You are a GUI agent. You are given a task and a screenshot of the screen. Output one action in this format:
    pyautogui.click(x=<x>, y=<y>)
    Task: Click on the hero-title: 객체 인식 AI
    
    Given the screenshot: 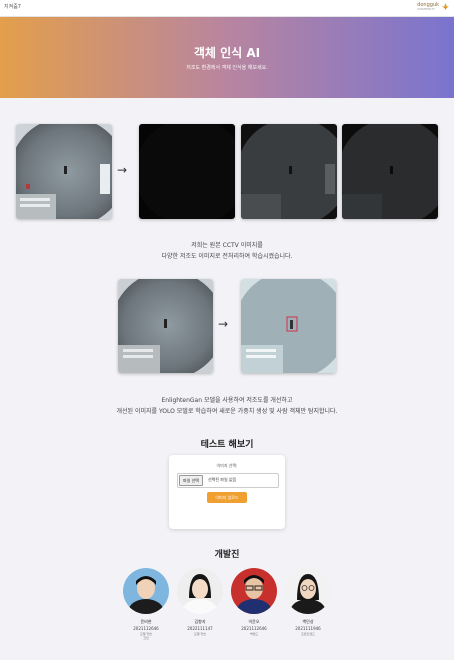 What is the action you would take?
    pyautogui.click(x=227, y=53)
    